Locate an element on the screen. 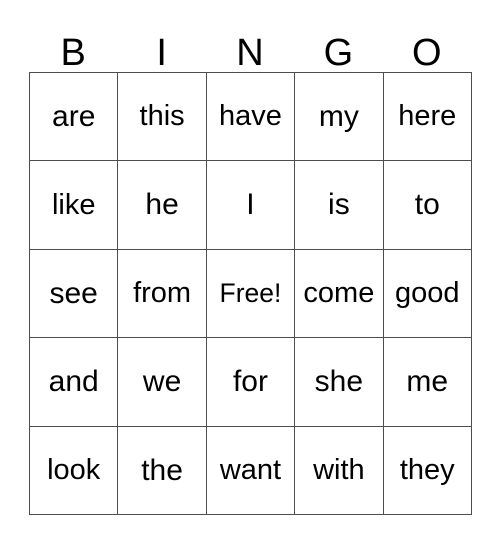  bingo-cell: my is located at coordinates (339, 117).